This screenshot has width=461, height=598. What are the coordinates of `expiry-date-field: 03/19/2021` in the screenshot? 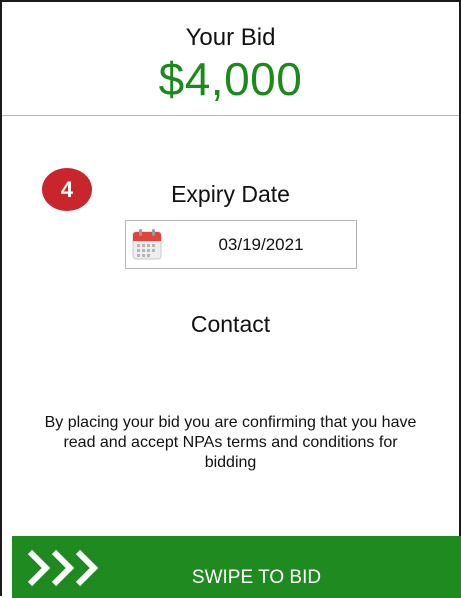 It's located at (241, 244).